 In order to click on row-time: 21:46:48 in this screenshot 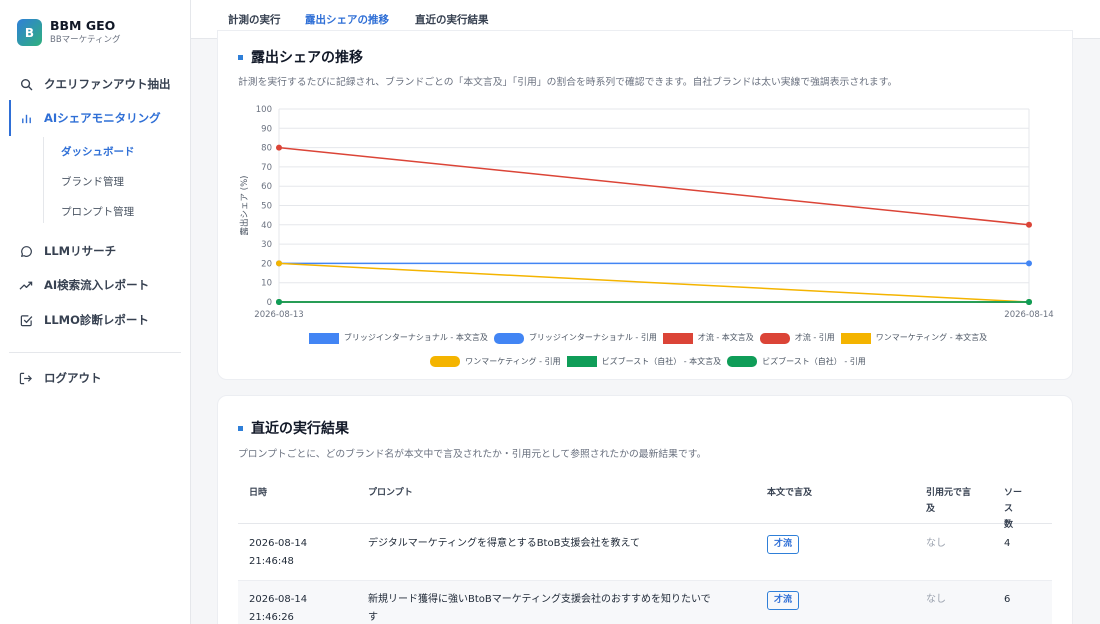, I will do `click(271, 561)`.